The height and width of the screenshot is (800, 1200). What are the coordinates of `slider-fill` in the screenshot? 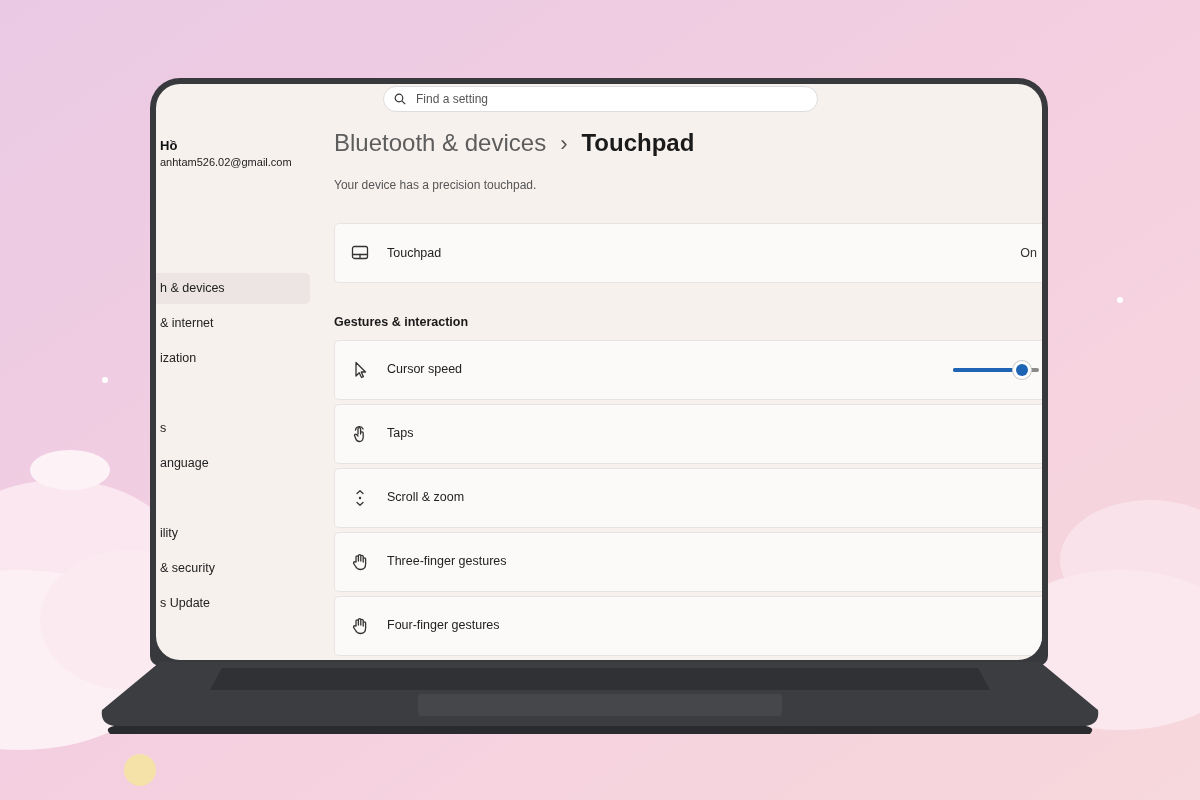 It's located at (983, 369).